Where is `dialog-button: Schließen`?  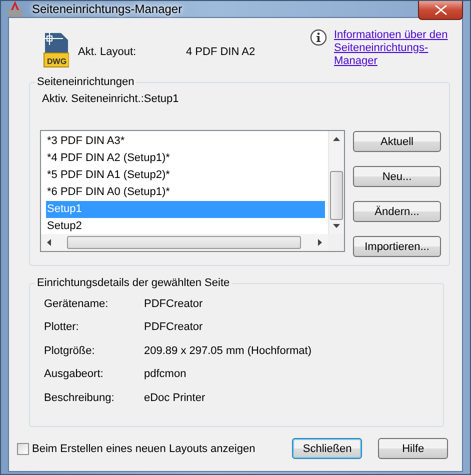 dialog-button: Schließen is located at coordinates (327, 448).